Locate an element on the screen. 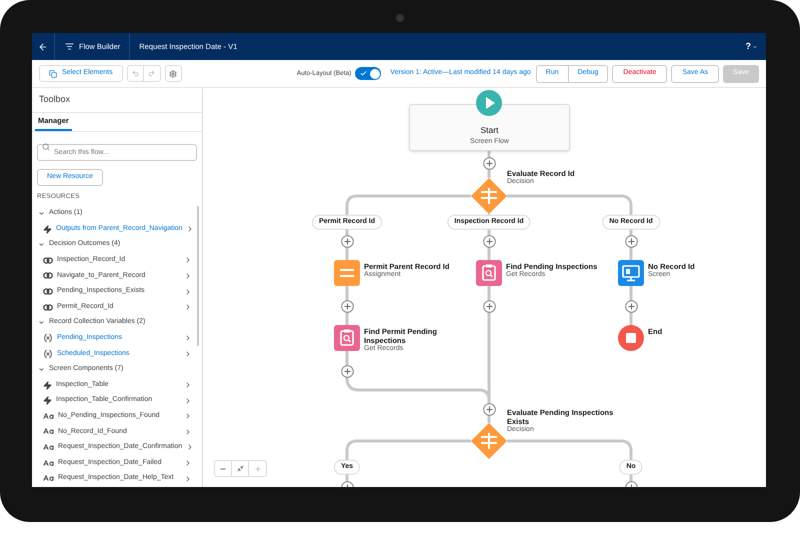 This screenshot has width=800, height=533. back-arrow-icon is located at coordinates (43, 47).